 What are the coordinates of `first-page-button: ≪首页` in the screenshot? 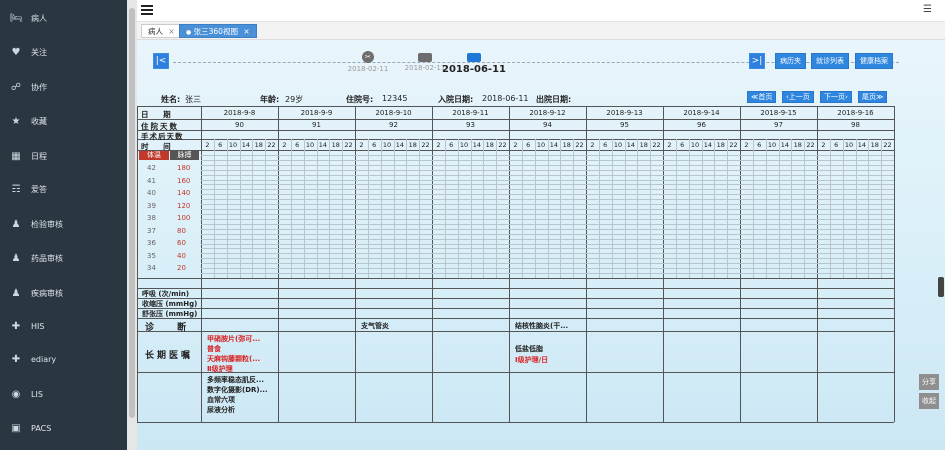 It's located at (762, 97).